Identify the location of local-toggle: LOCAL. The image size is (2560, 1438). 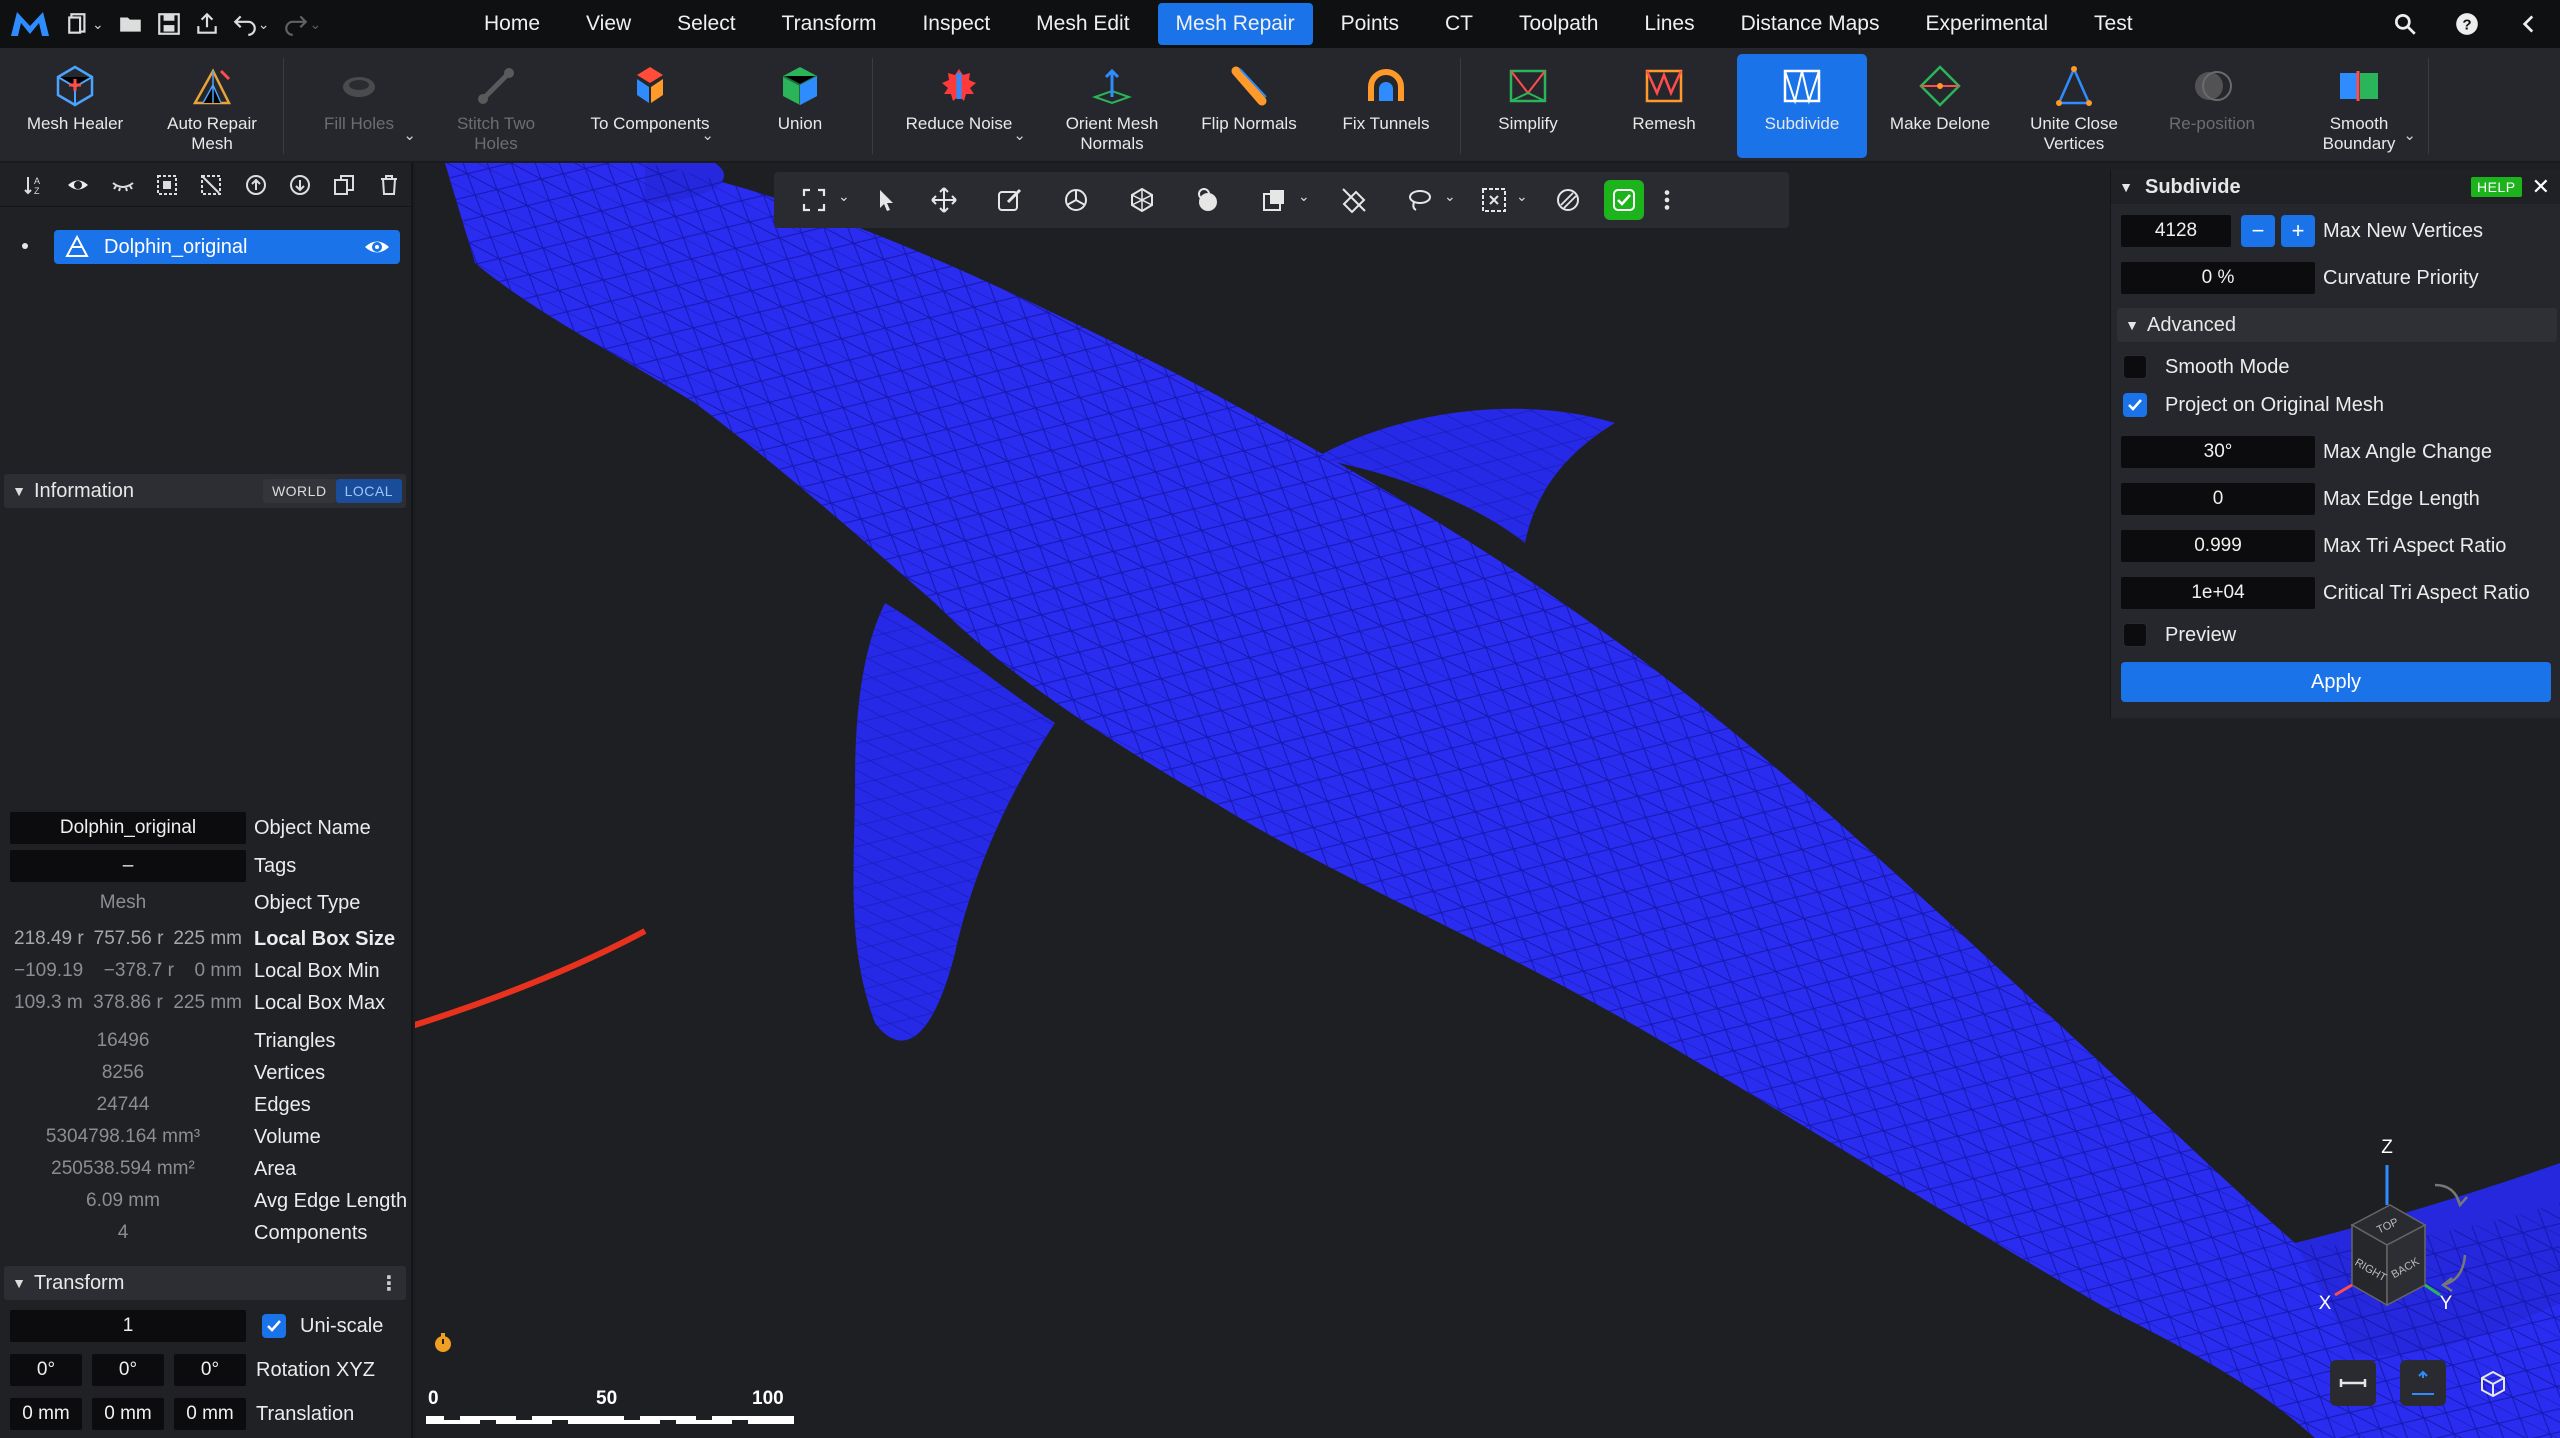
(368, 491).